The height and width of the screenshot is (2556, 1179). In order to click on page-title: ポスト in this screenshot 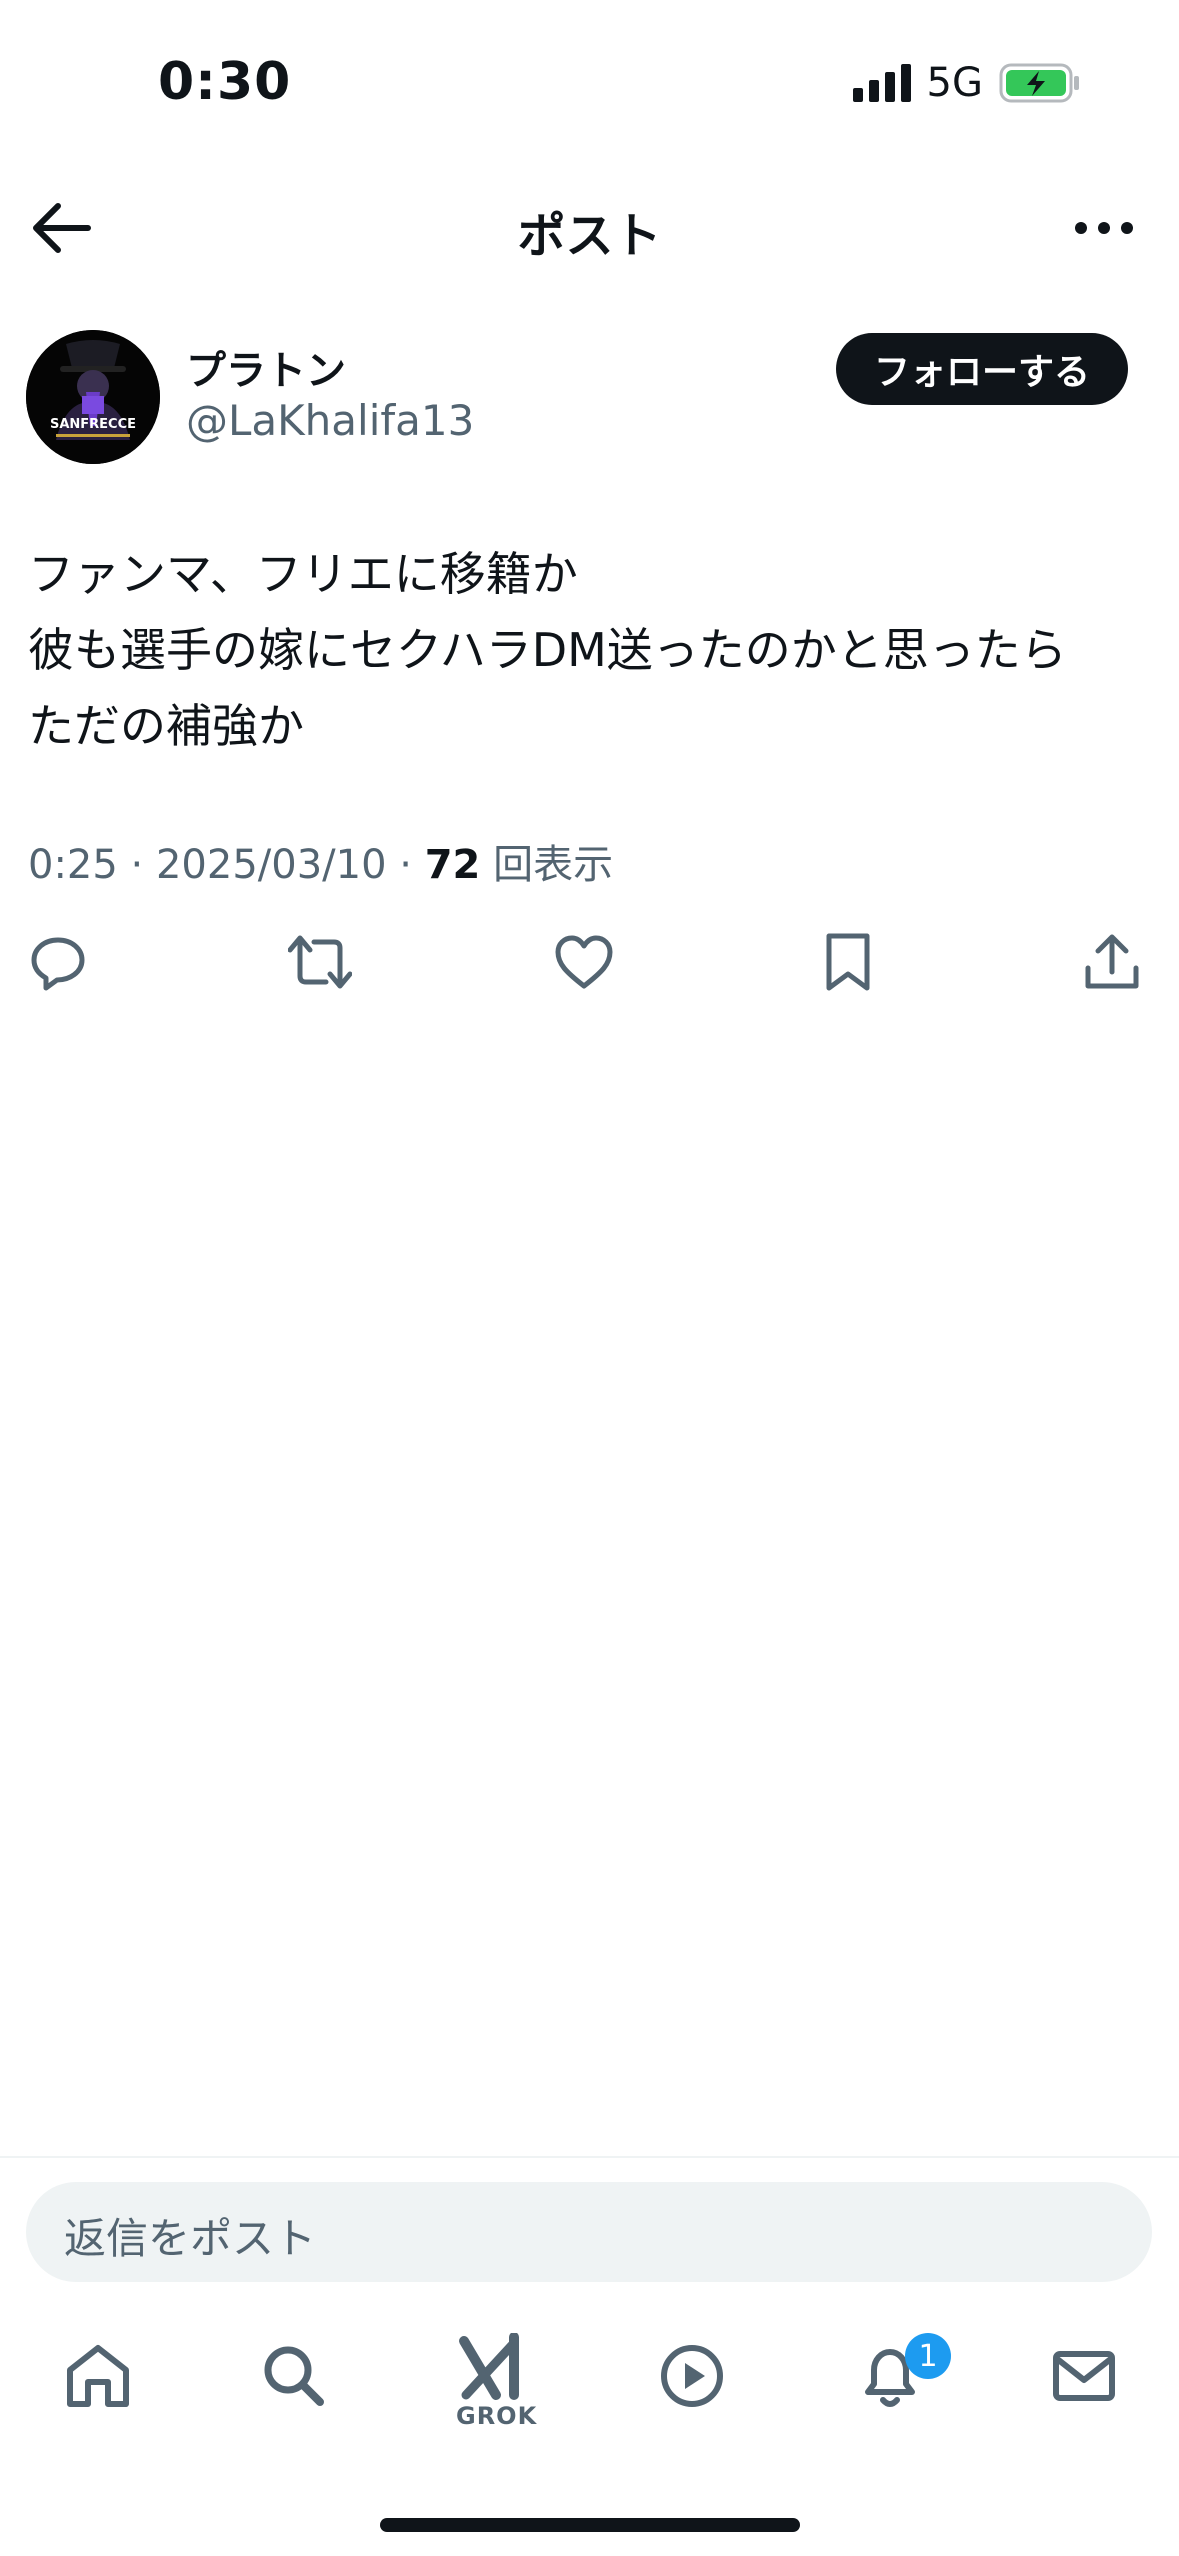, I will do `click(589, 236)`.